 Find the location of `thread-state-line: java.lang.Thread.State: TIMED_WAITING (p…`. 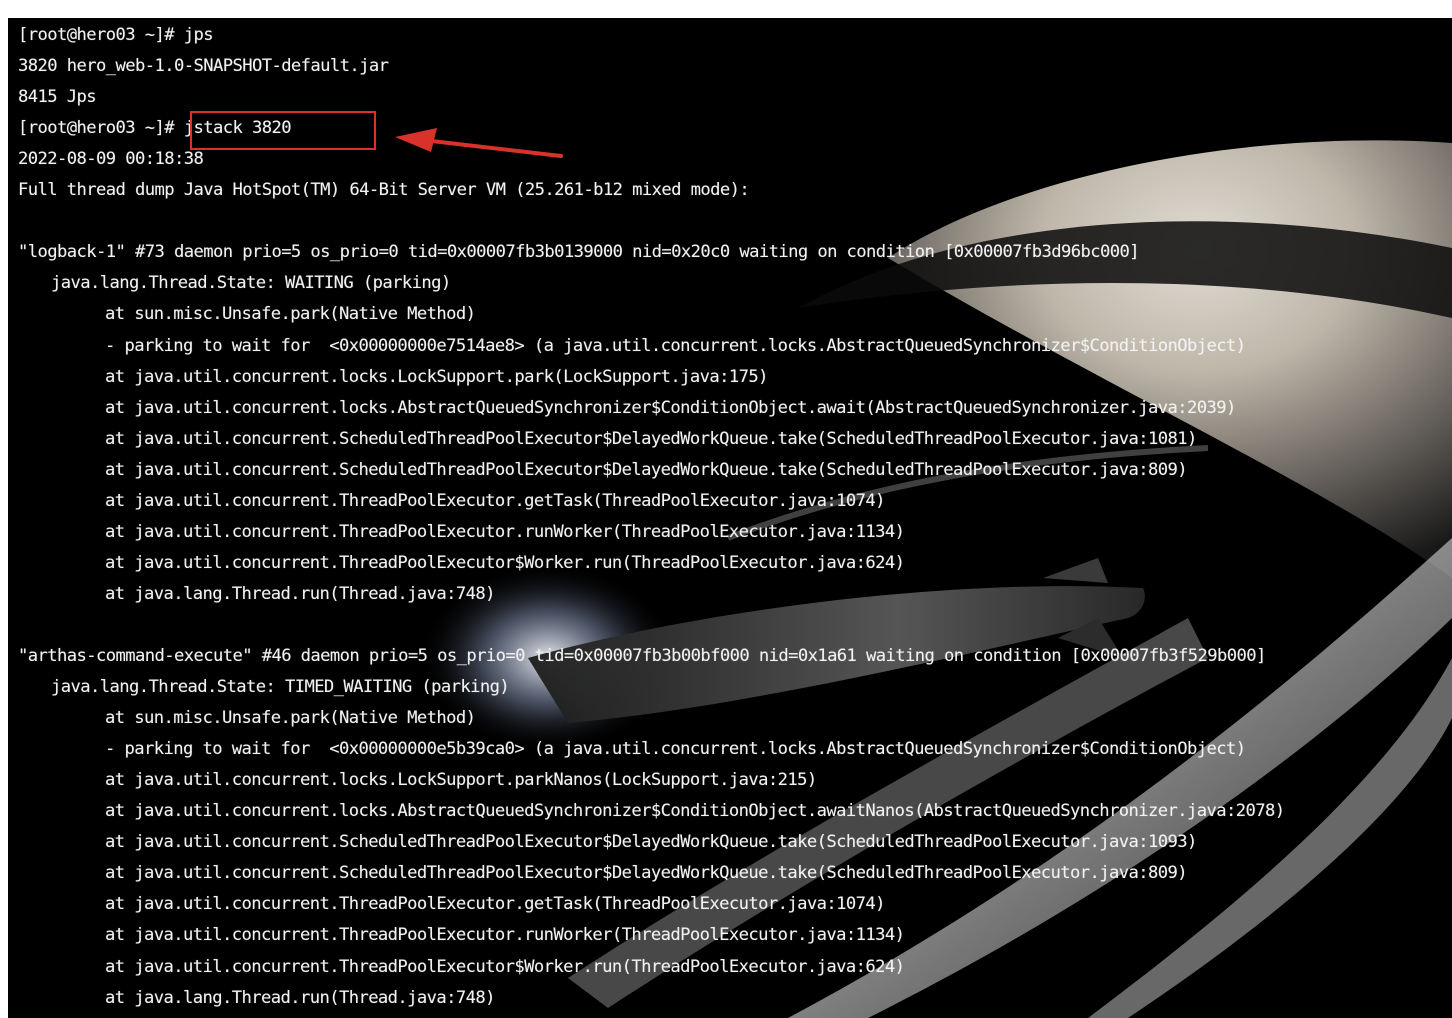

thread-state-line: java.lang.Thread.State: TIMED_WAITING (p… is located at coordinates (280, 687).